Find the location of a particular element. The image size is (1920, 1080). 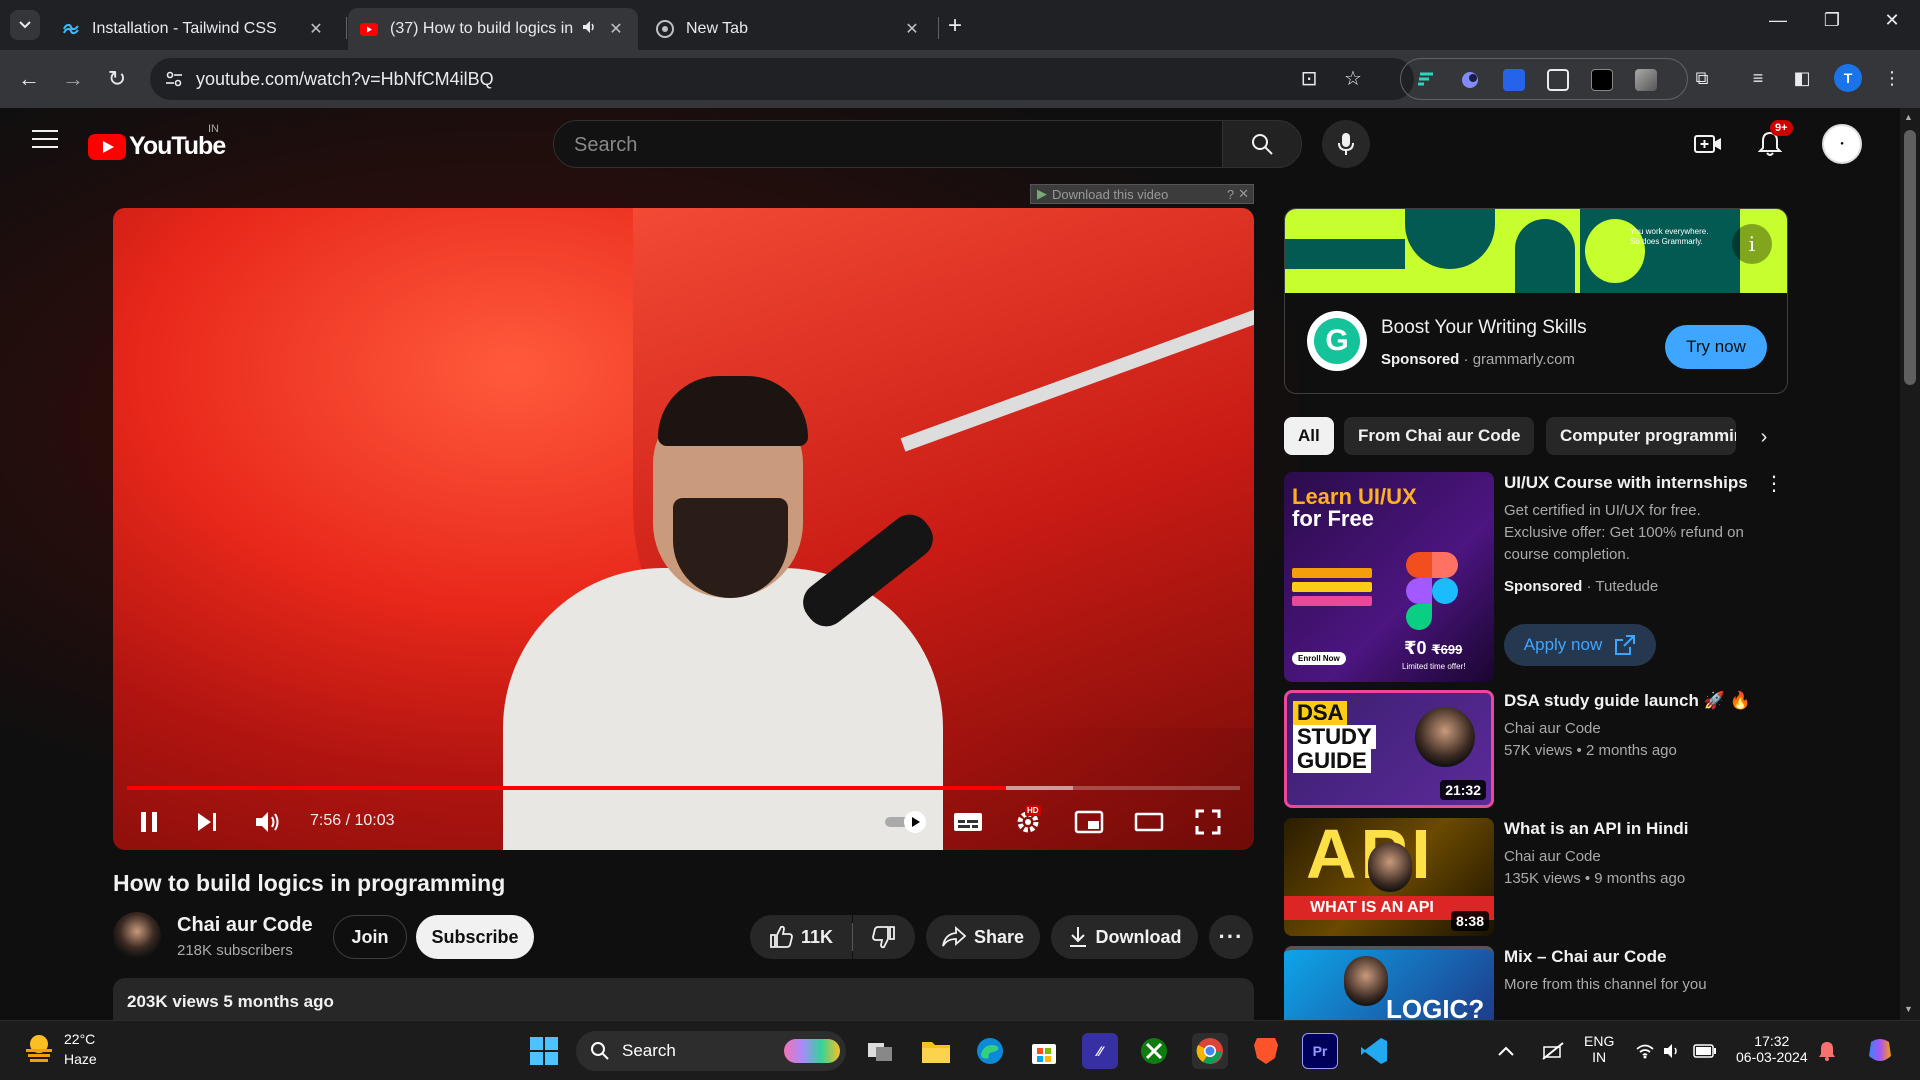

back-icon: ← is located at coordinates (29, 79).